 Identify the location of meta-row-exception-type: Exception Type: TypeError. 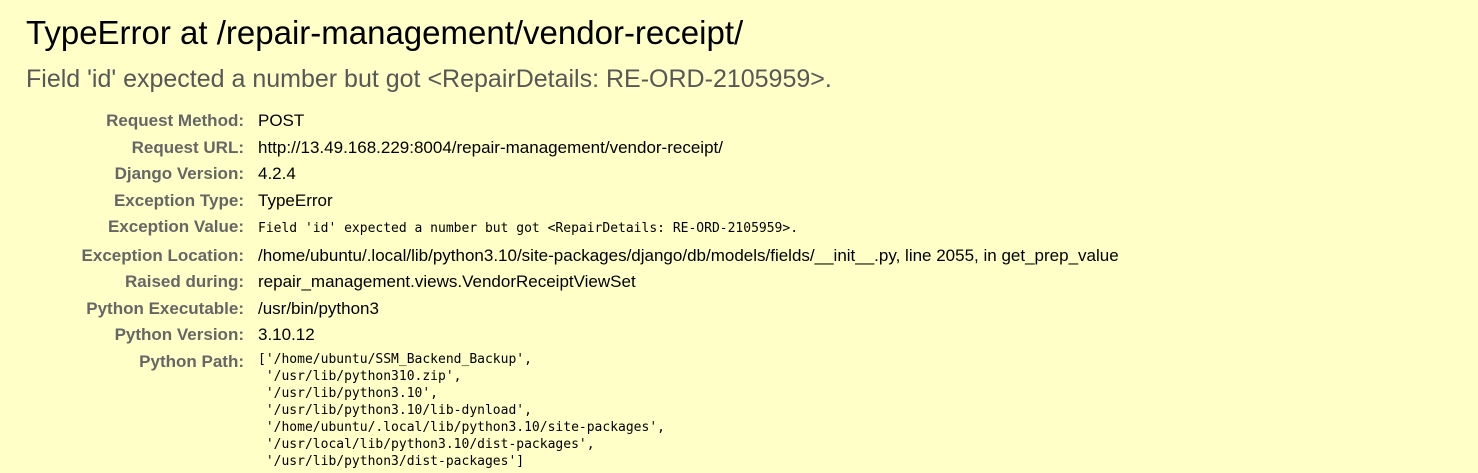
(572, 201).